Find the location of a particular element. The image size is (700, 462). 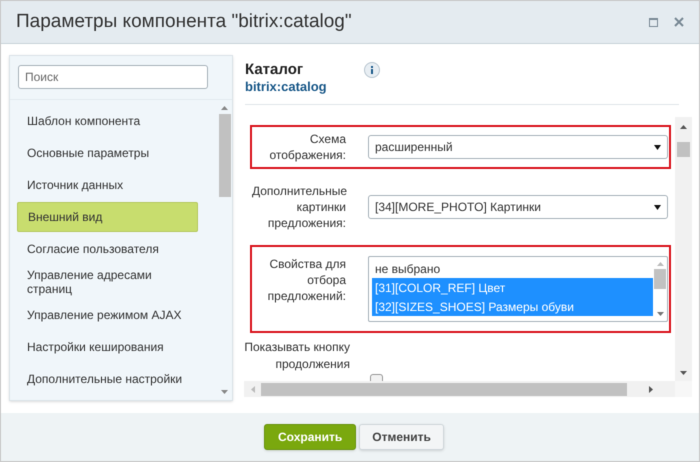

field-label: Схема отображения: is located at coordinates (307, 147).